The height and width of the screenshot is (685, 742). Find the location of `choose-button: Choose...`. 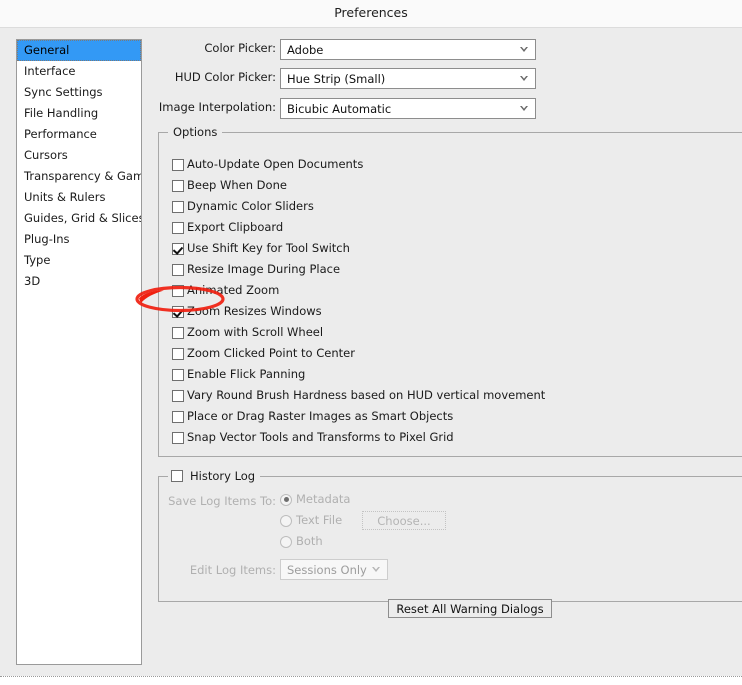

choose-button: Choose... is located at coordinates (404, 520).